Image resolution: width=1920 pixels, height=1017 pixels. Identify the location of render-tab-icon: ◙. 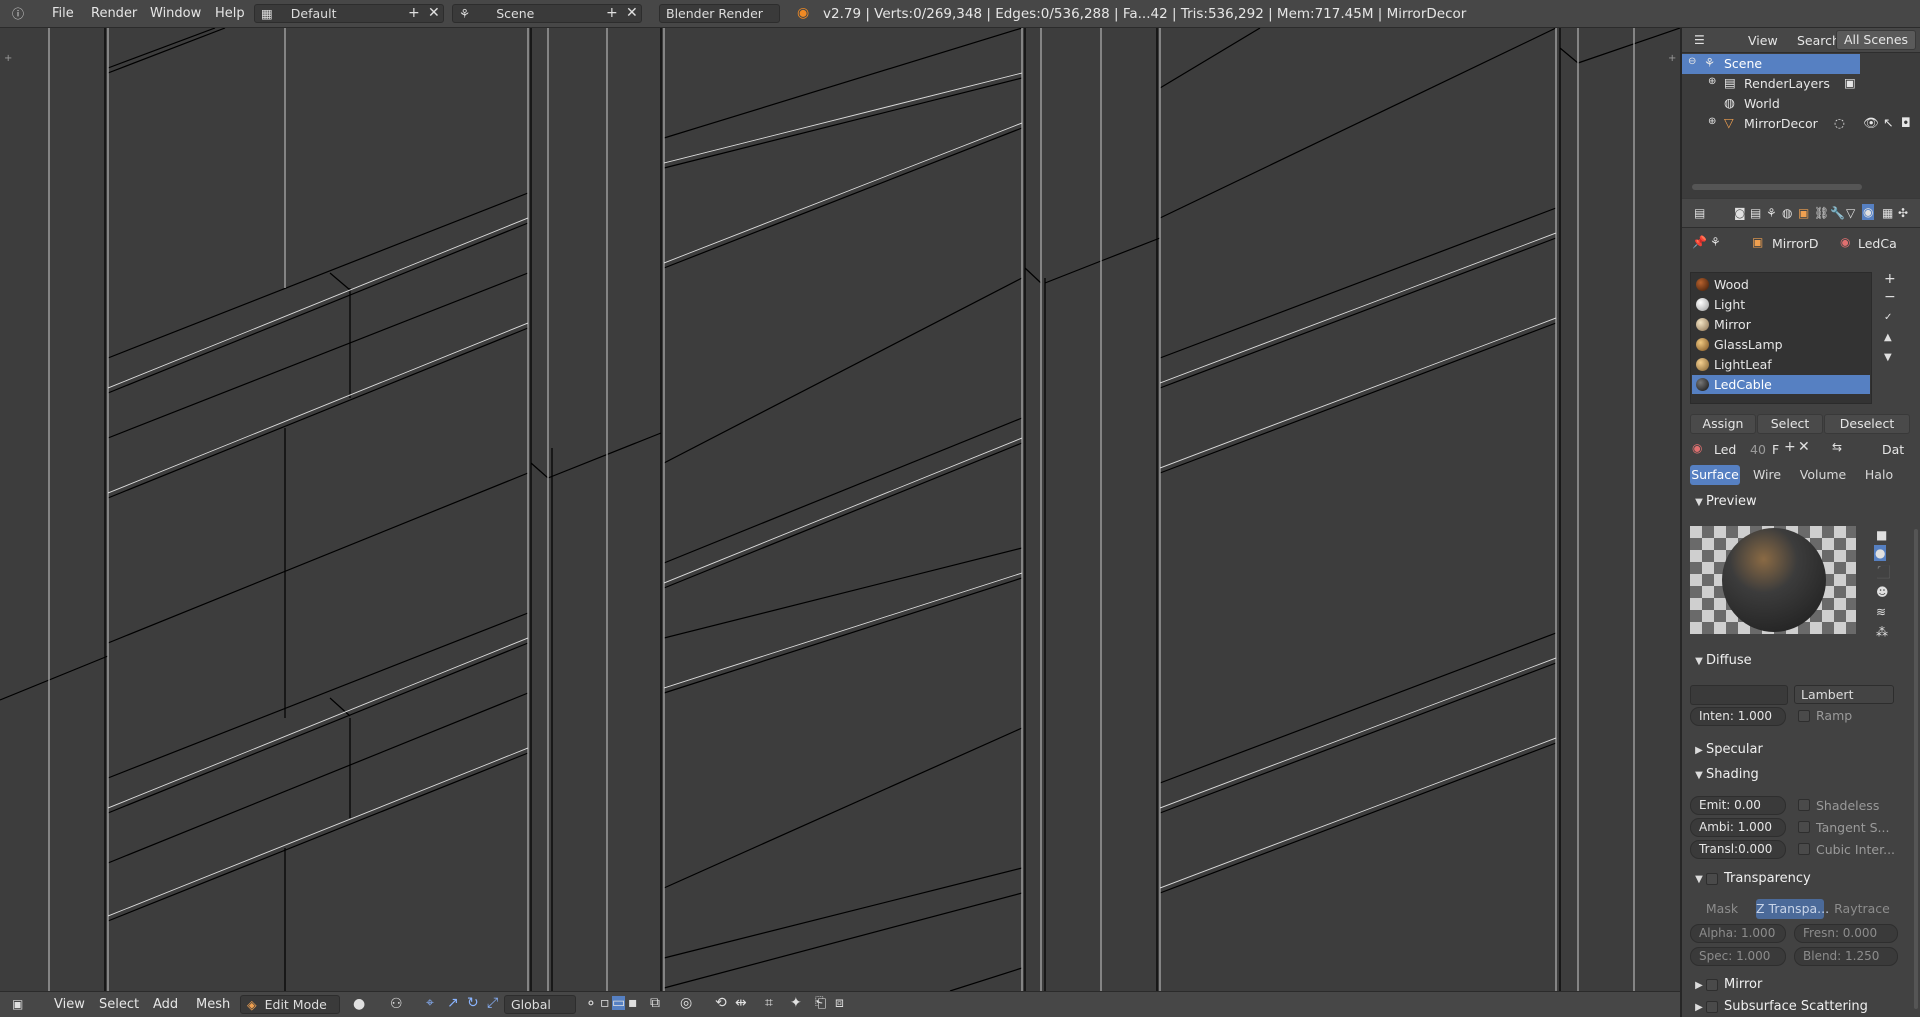
(1740, 213).